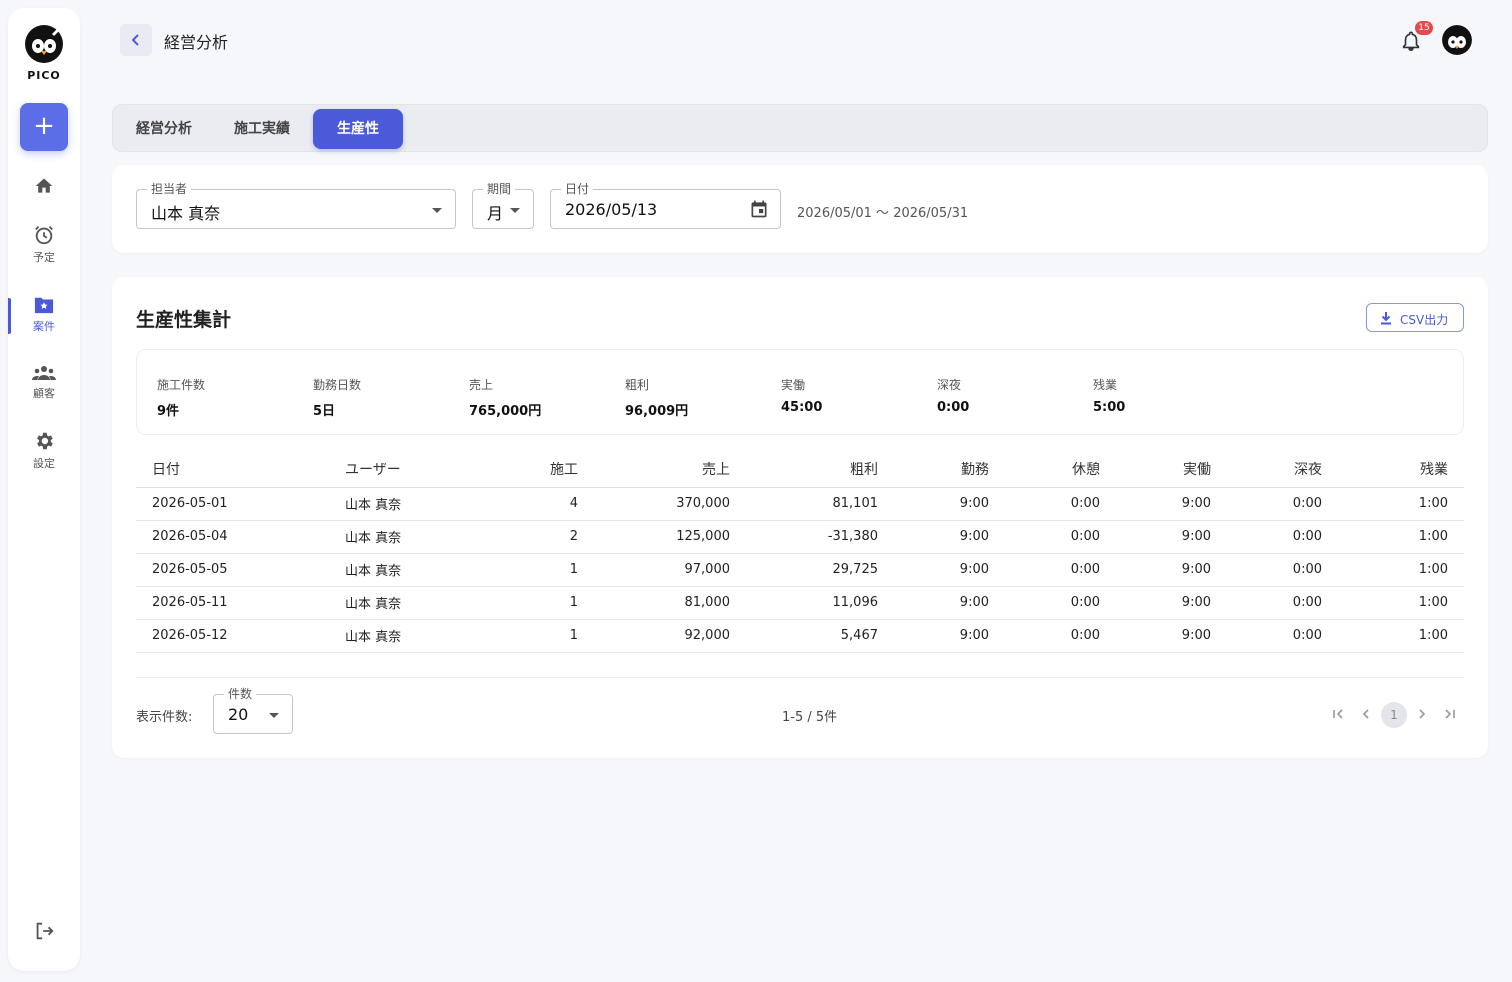  I want to click on date-field: 日付 2026/05/13, so click(665, 205).